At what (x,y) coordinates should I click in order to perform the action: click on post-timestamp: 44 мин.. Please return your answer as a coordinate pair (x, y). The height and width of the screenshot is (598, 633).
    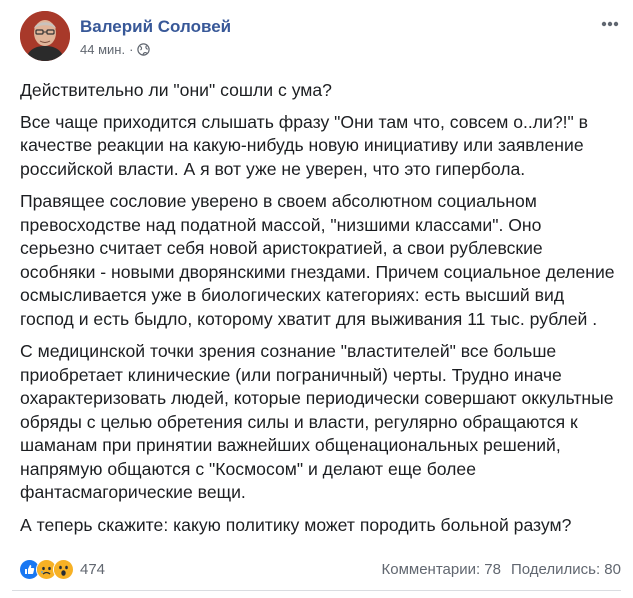
    Looking at the image, I should click on (102, 49).